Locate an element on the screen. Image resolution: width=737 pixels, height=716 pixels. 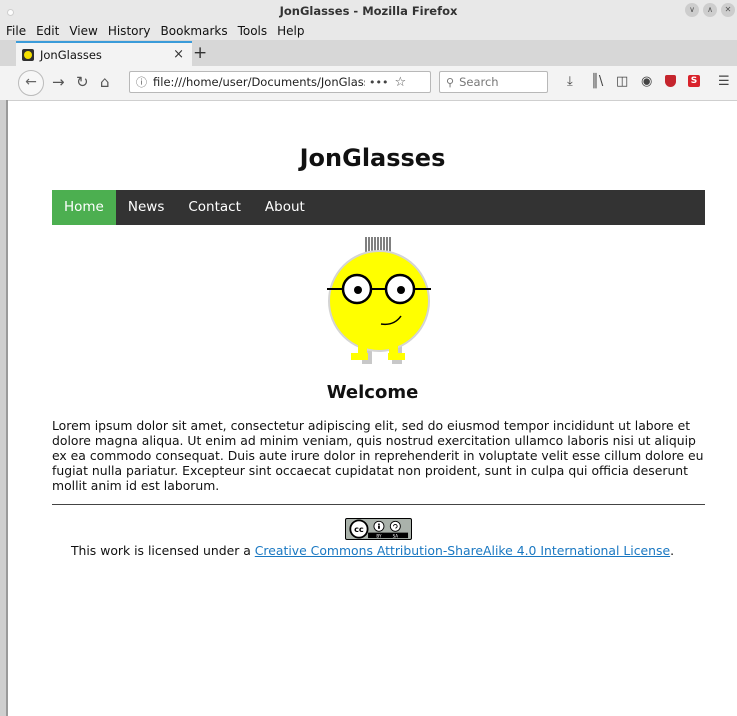
nav-news: News is located at coordinates (146, 207).